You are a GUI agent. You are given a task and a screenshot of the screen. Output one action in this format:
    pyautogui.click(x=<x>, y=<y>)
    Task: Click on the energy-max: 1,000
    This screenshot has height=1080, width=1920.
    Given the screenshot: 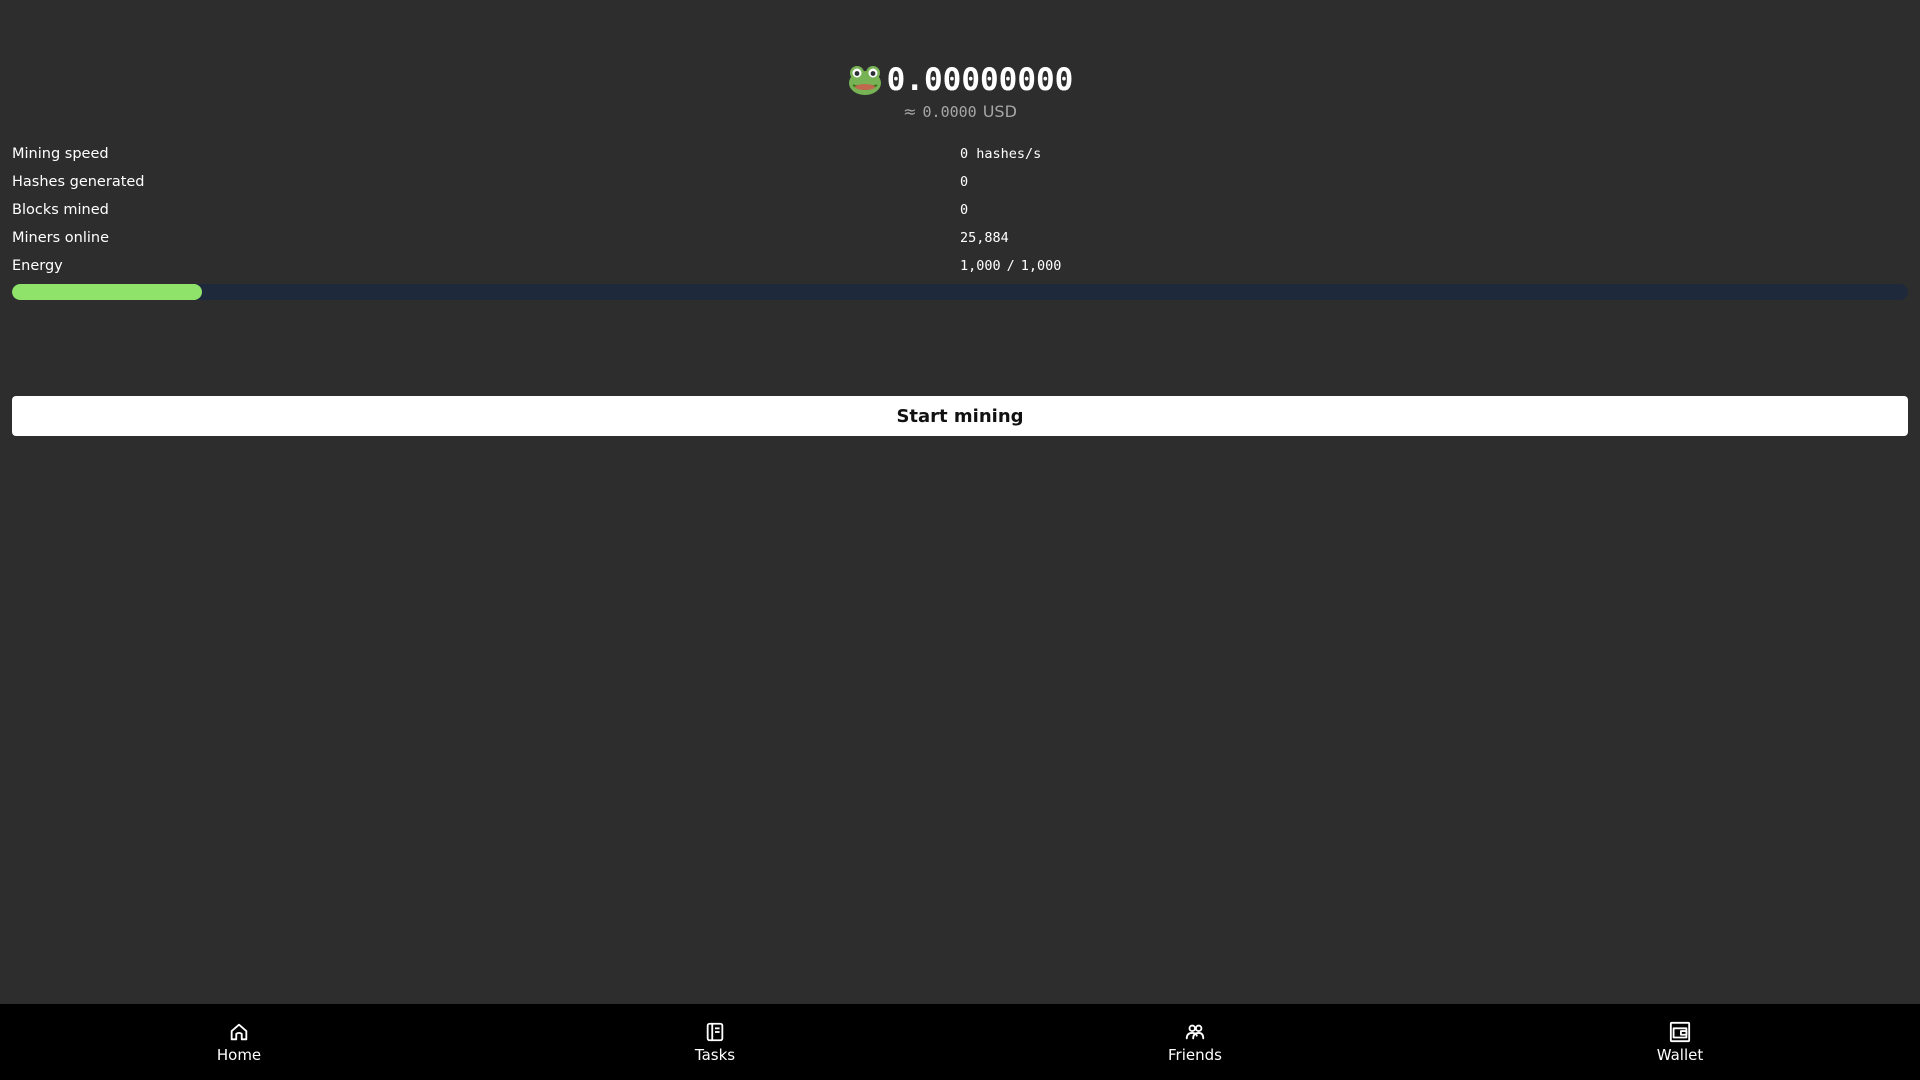 What is the action you would take?
    pyautogui.click(x=1041, y=266)
    